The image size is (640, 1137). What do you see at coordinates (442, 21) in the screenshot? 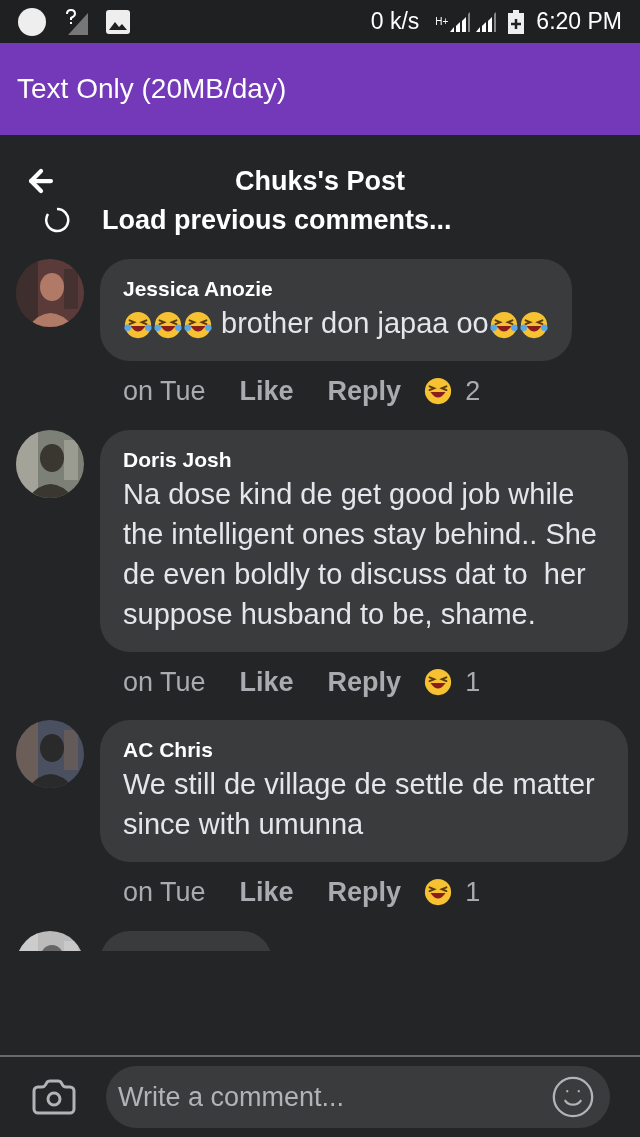
I see `network-type: H+` at bounding box center [442, 21].